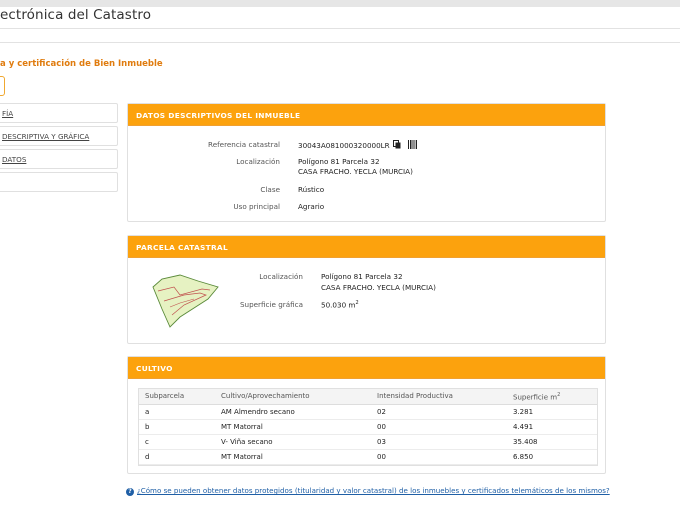 Image resolution: width=680 pixels, height=510 pixels. I want to click on cell-cultivo: V- Viña secano, so click(293, 442).